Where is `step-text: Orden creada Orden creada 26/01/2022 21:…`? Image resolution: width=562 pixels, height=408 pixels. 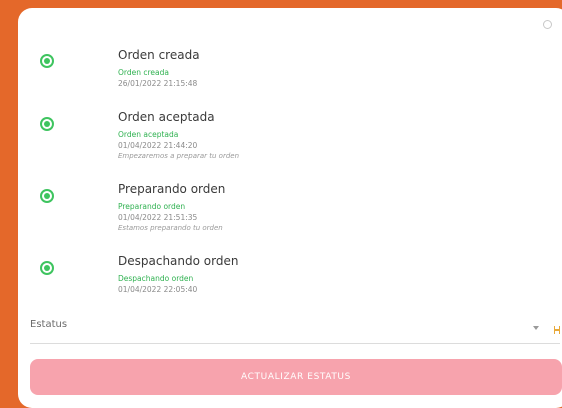
step-text: Orden creada Orden creada 26/01/2022 21:… is located at coordinates (159, 68).